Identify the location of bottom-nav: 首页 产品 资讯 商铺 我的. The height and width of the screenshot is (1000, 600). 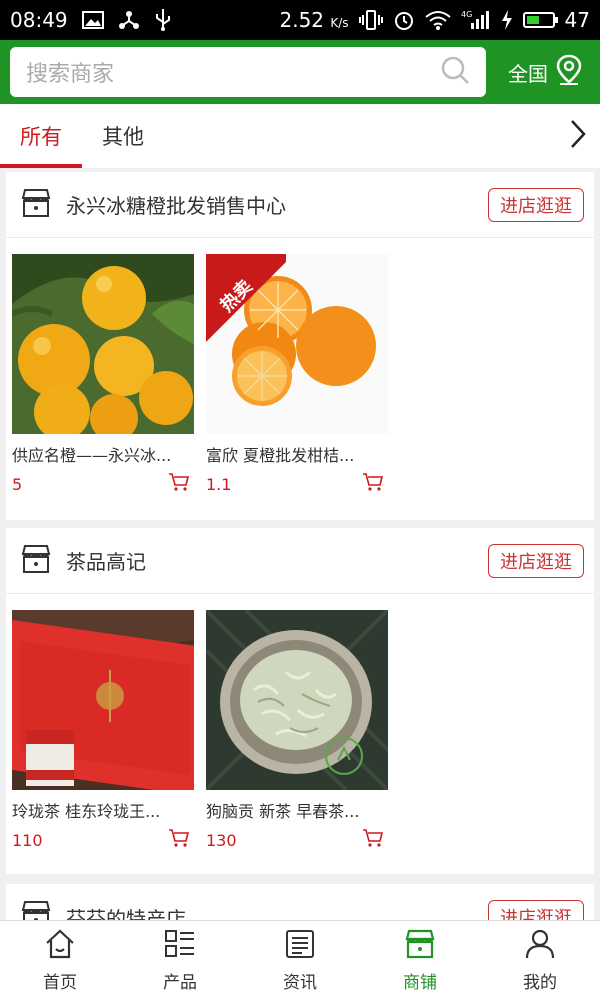
(300, 960).